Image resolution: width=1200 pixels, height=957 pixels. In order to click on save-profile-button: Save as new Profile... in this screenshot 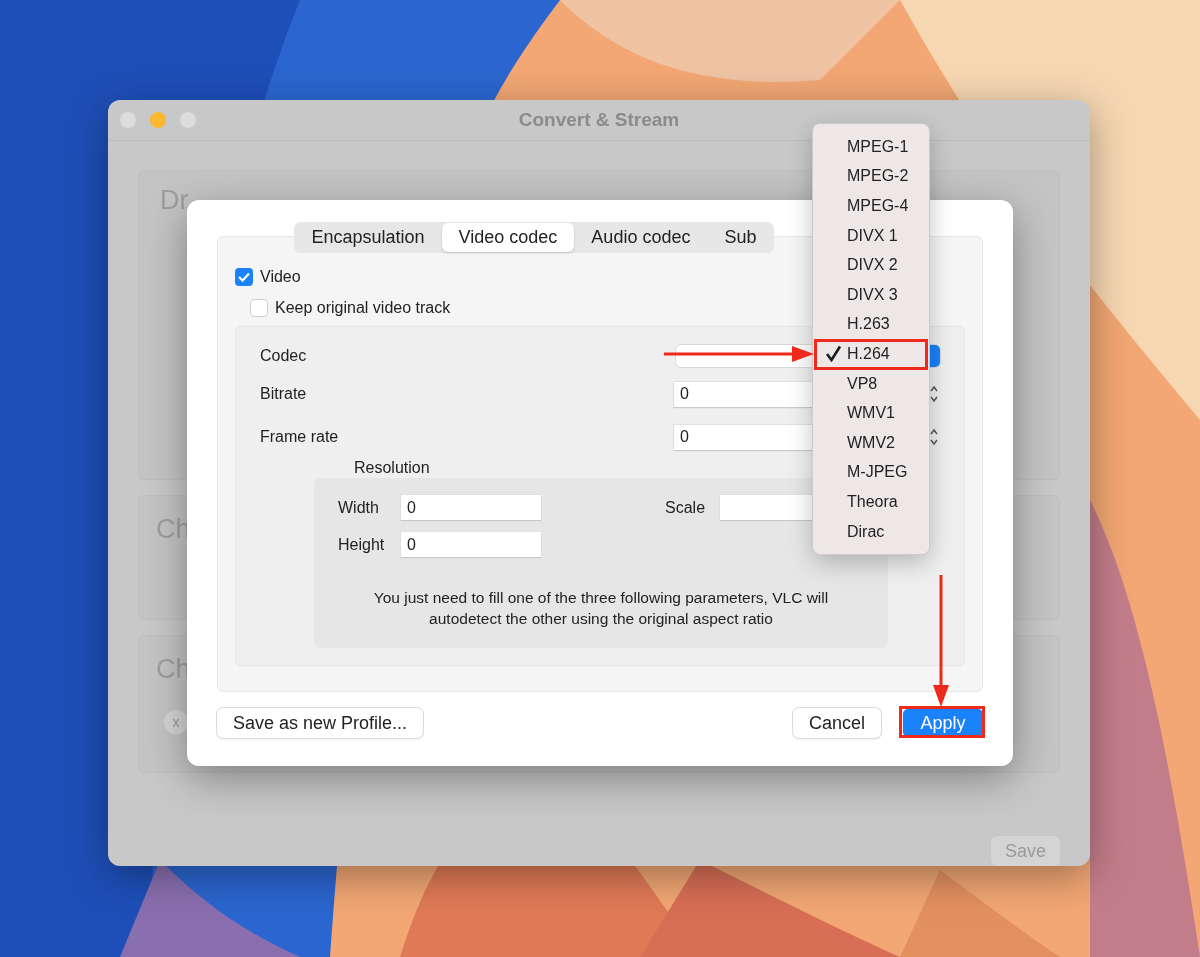, I will do `click(320, 723)`.